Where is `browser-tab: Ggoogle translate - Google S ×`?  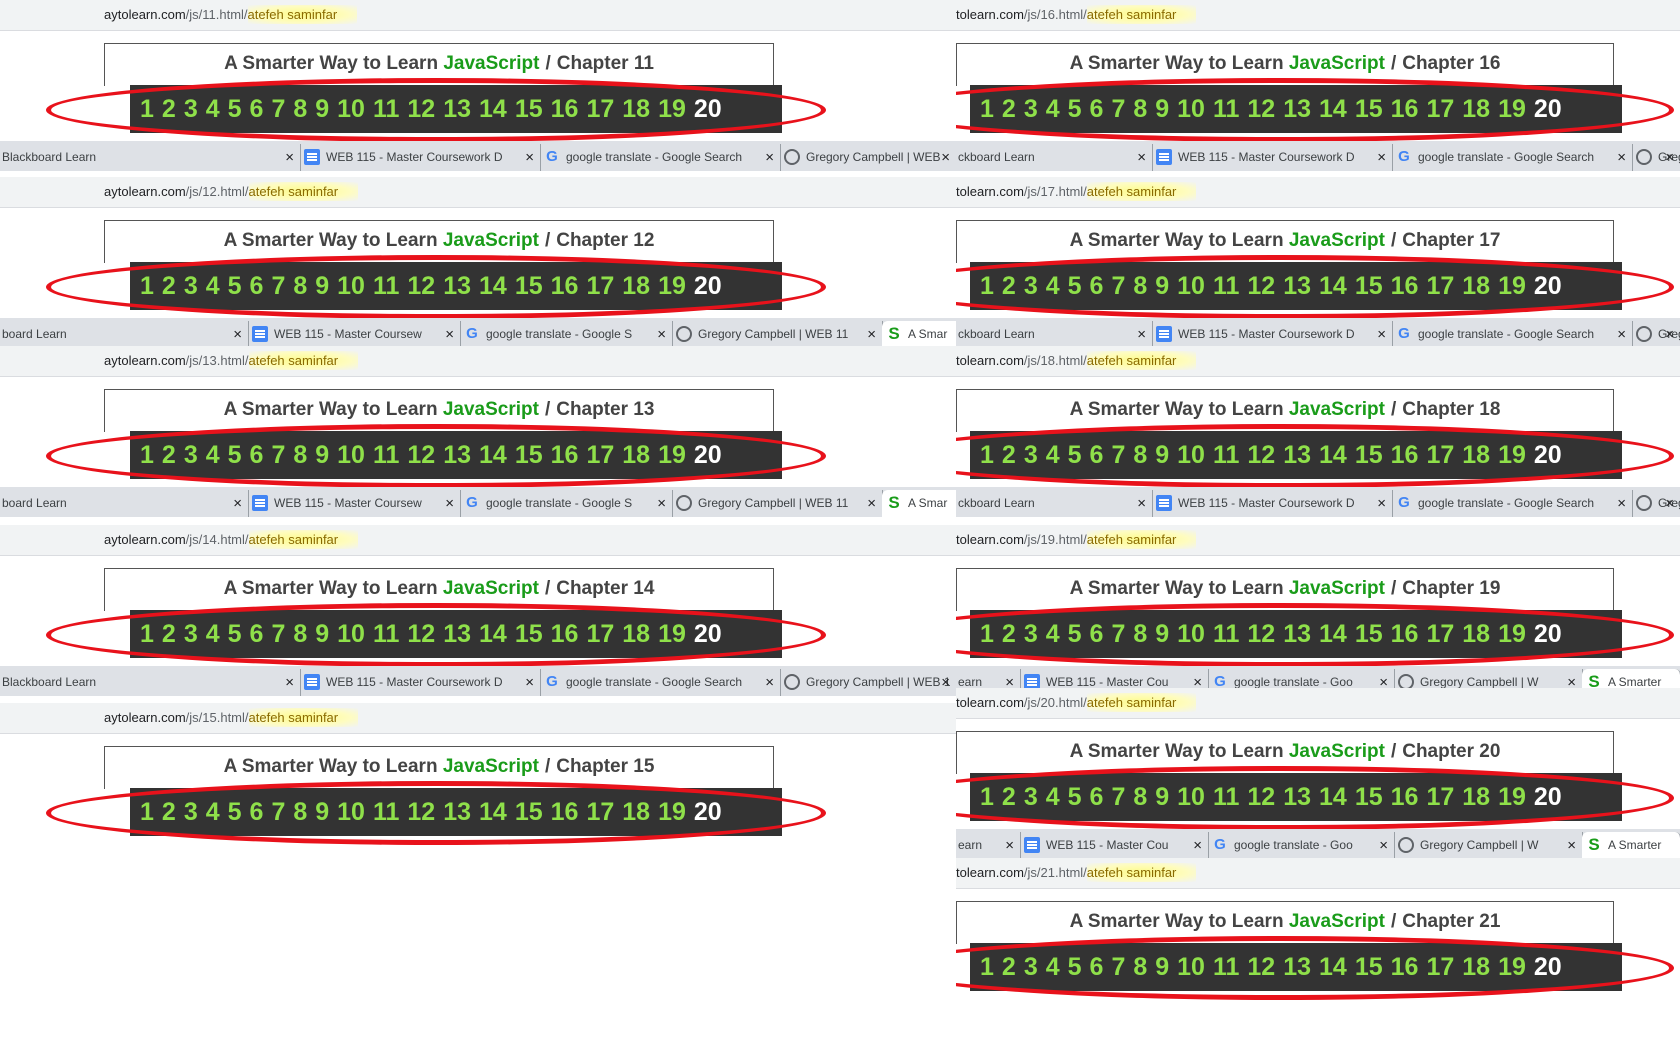
browser-tab: Ggoogle translate - Google S × is located at coordinates (566, 334).